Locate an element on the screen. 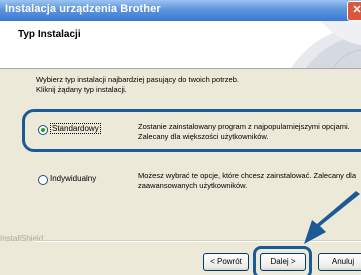 This screenshot has width=361, height=275. close-button: ✕ is located at coordinates (354, 11).